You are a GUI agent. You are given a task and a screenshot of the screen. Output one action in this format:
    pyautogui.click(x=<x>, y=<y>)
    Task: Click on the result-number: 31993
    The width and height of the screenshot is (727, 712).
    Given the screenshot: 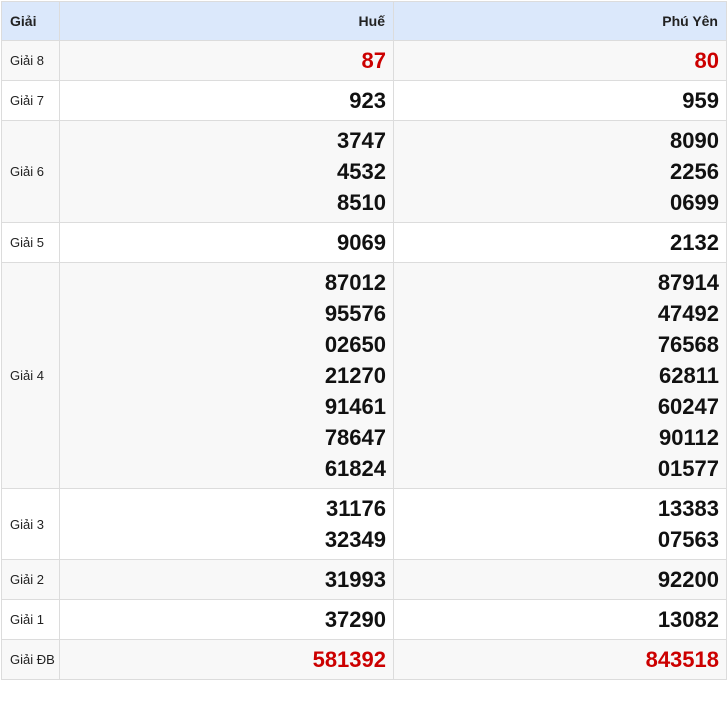 What is the action you would take?
    pyautogui.click(x=355, y=579)
    